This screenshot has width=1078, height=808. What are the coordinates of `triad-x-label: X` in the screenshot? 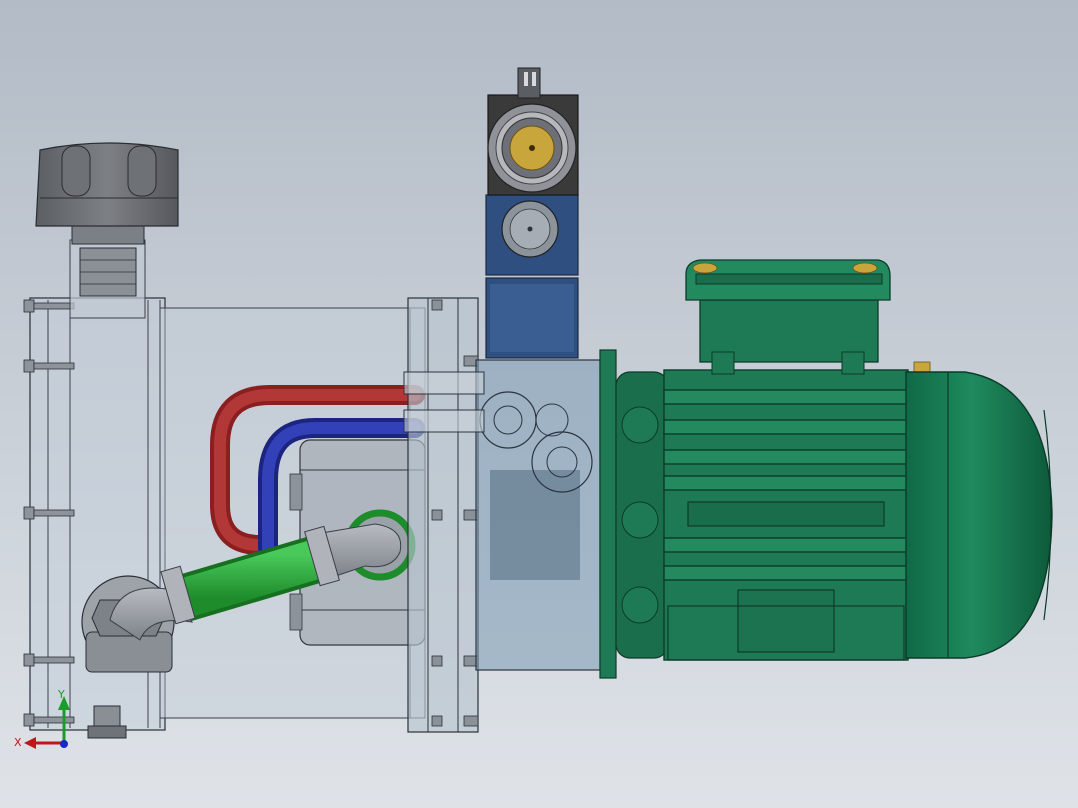 It's located at (18, 742).